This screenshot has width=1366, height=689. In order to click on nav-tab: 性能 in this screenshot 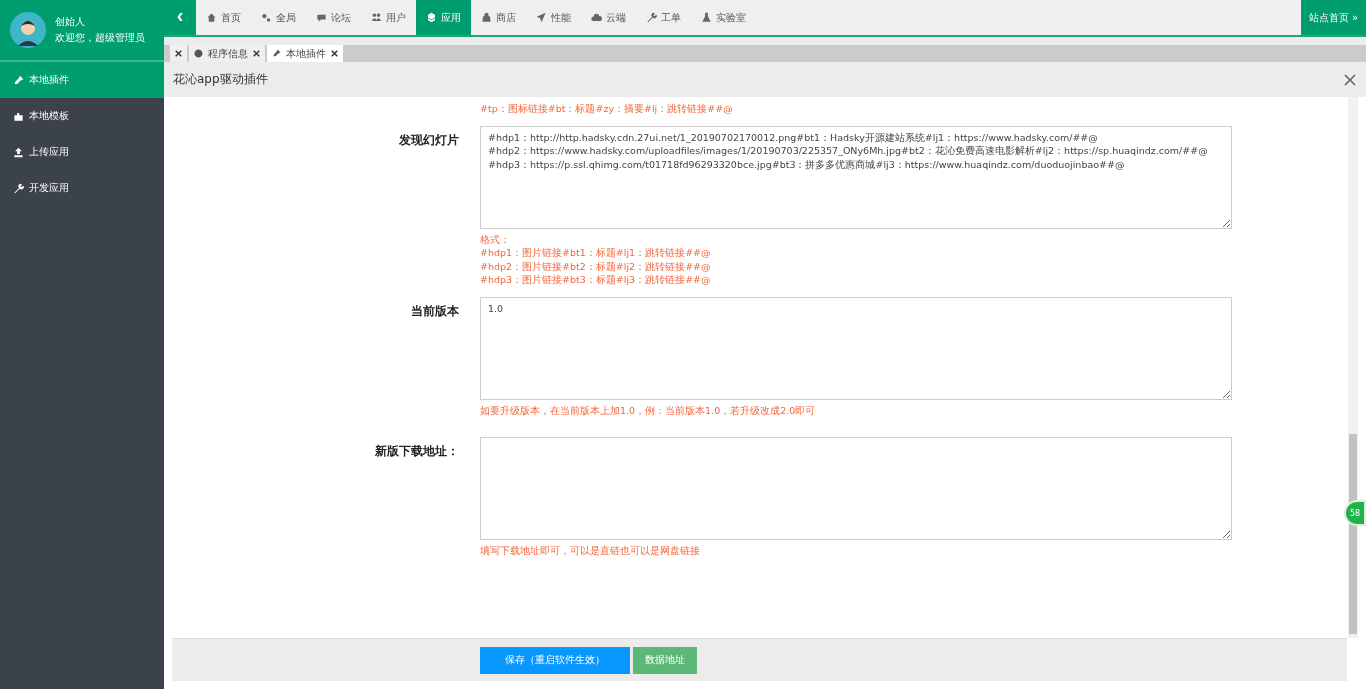, I will do `click(553, 17)`.